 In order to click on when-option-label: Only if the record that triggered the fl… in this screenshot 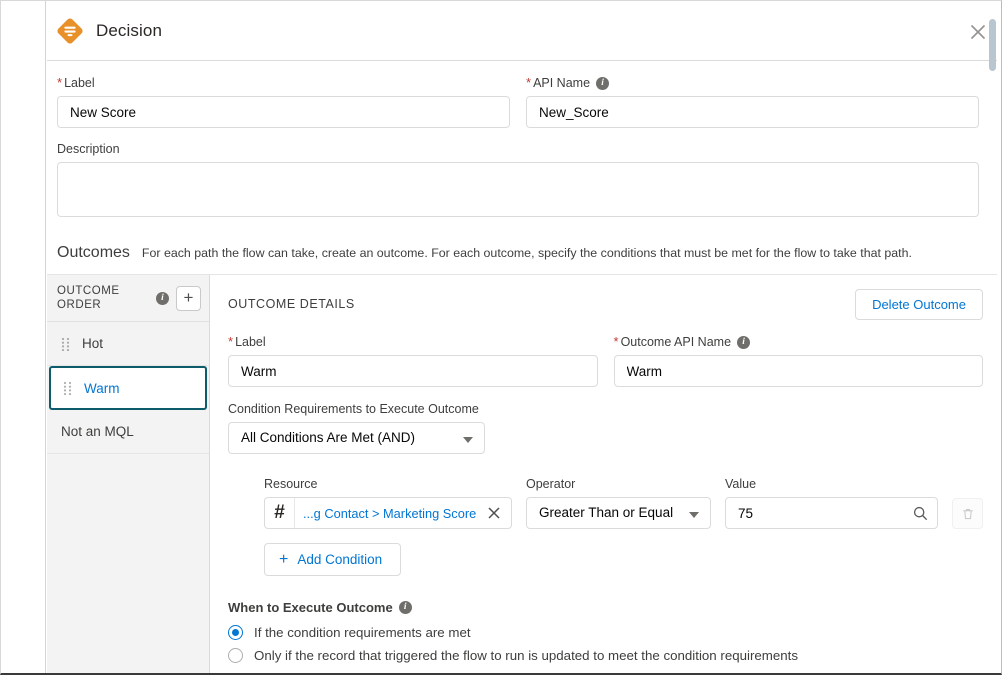, I will do `click(526, 655)`.